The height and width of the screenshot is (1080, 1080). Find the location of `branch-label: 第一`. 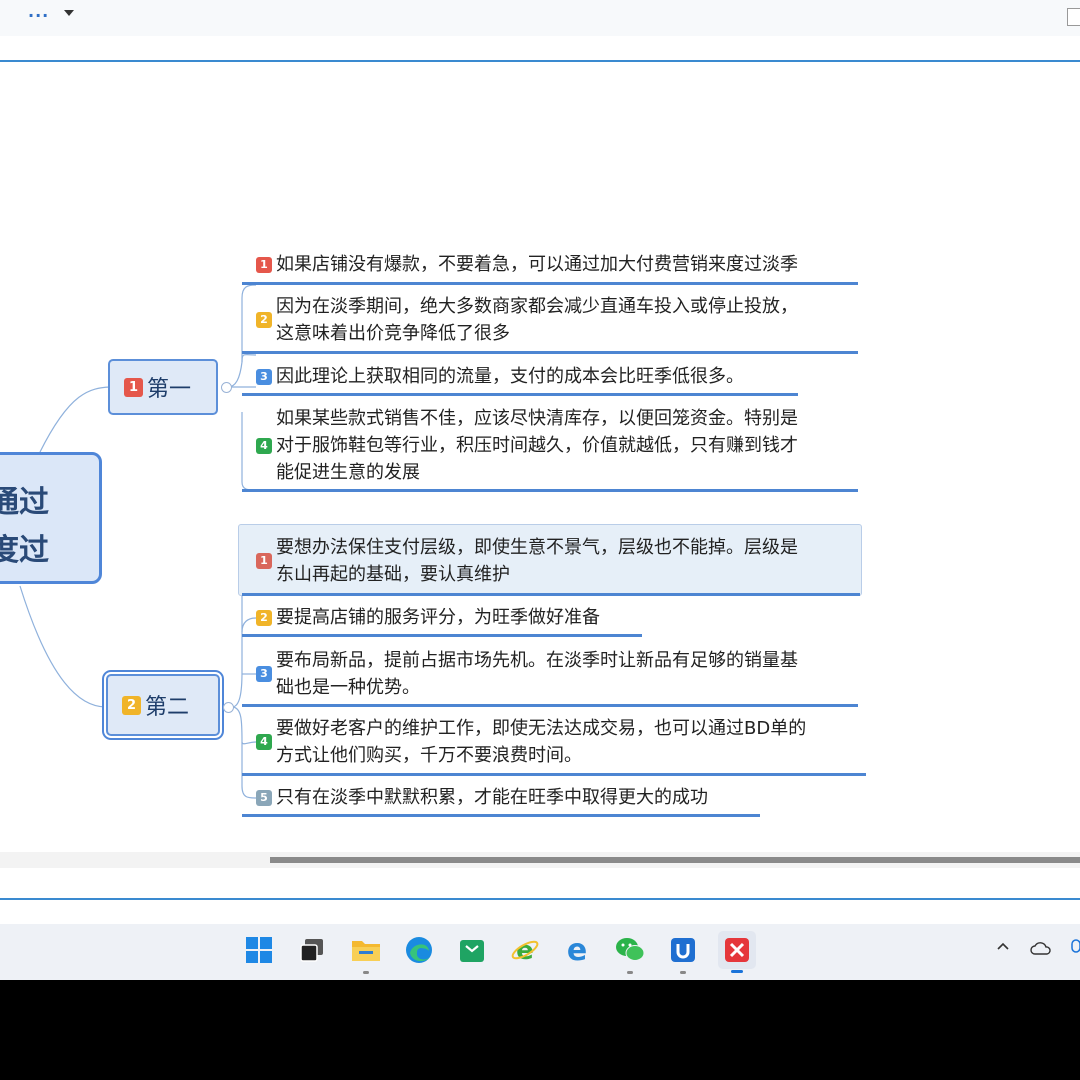

branch-label: 第一 is located at coordinates (169, 389).